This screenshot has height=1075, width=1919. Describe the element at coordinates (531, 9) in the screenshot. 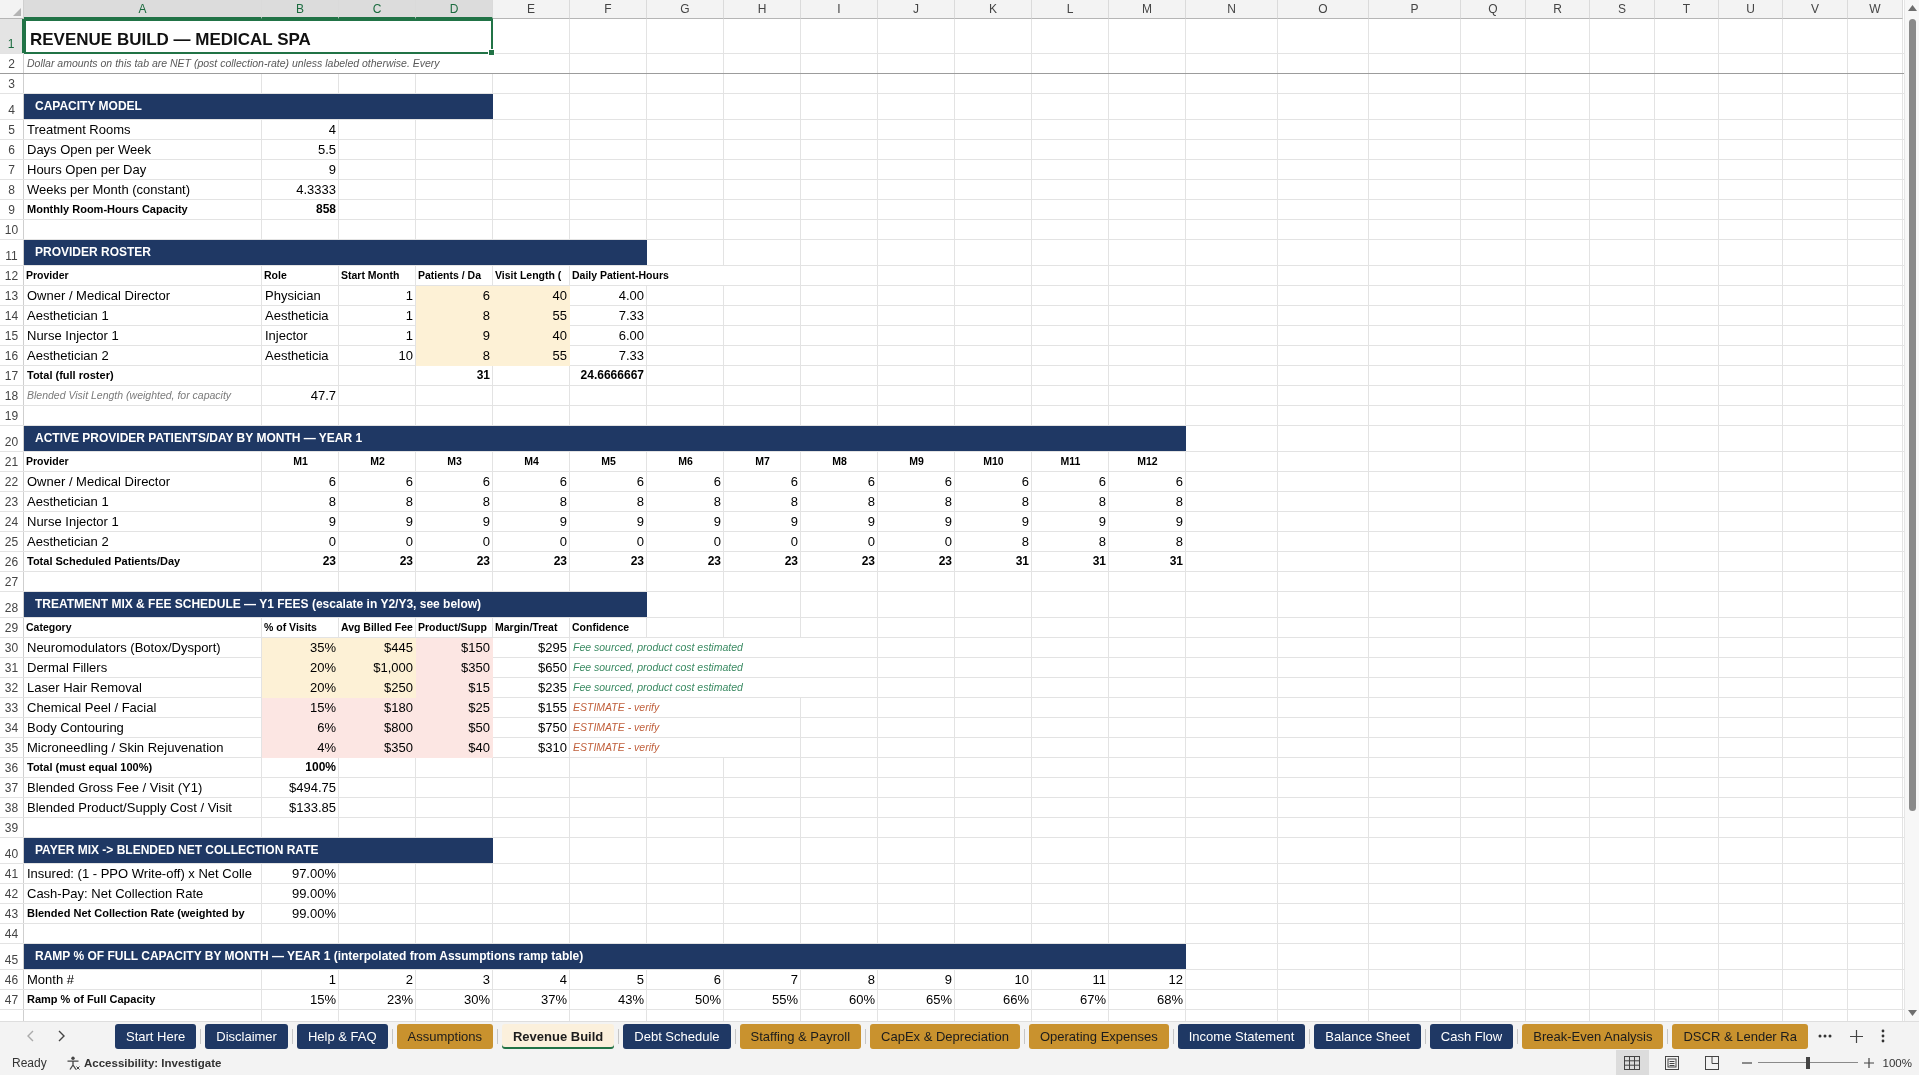

I see `column-header: E` at that location.